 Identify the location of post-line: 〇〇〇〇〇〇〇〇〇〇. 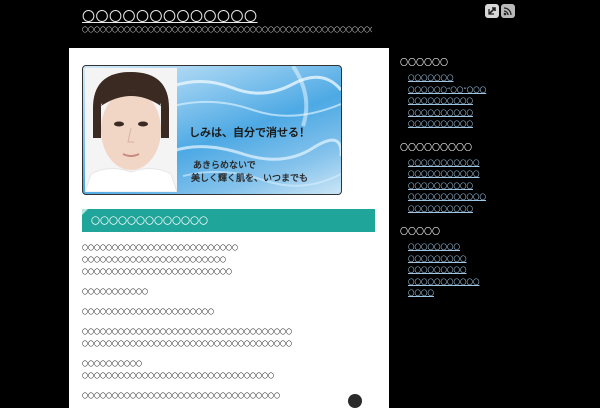
(112, 364).